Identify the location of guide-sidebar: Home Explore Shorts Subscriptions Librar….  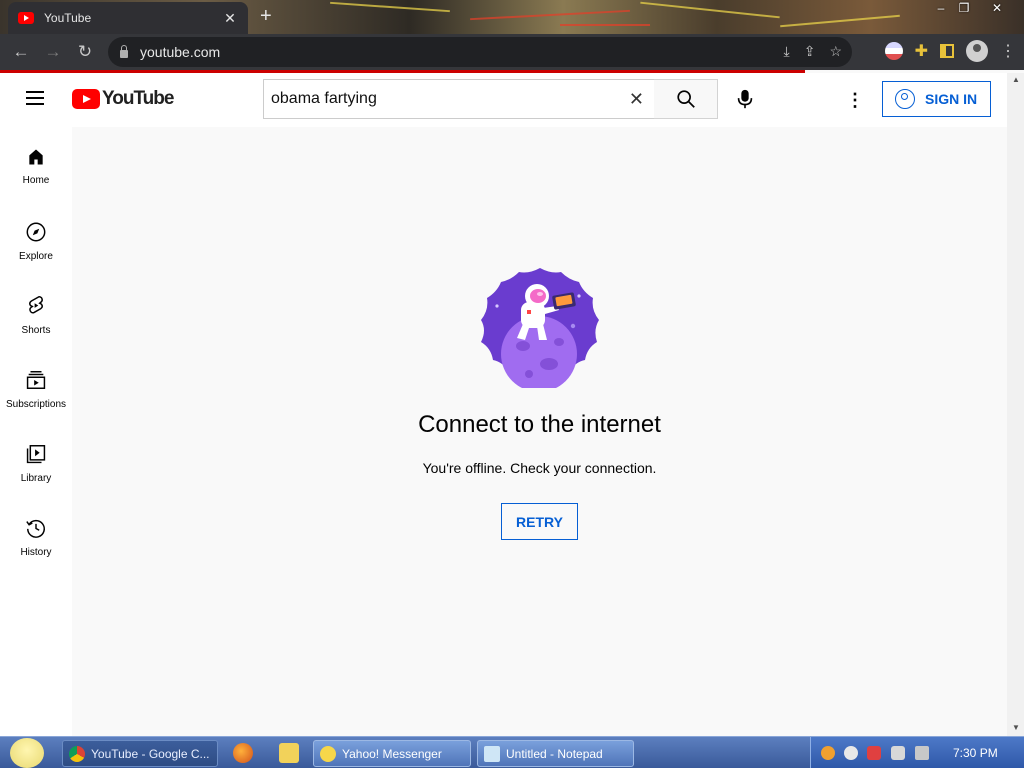
(36, 431).